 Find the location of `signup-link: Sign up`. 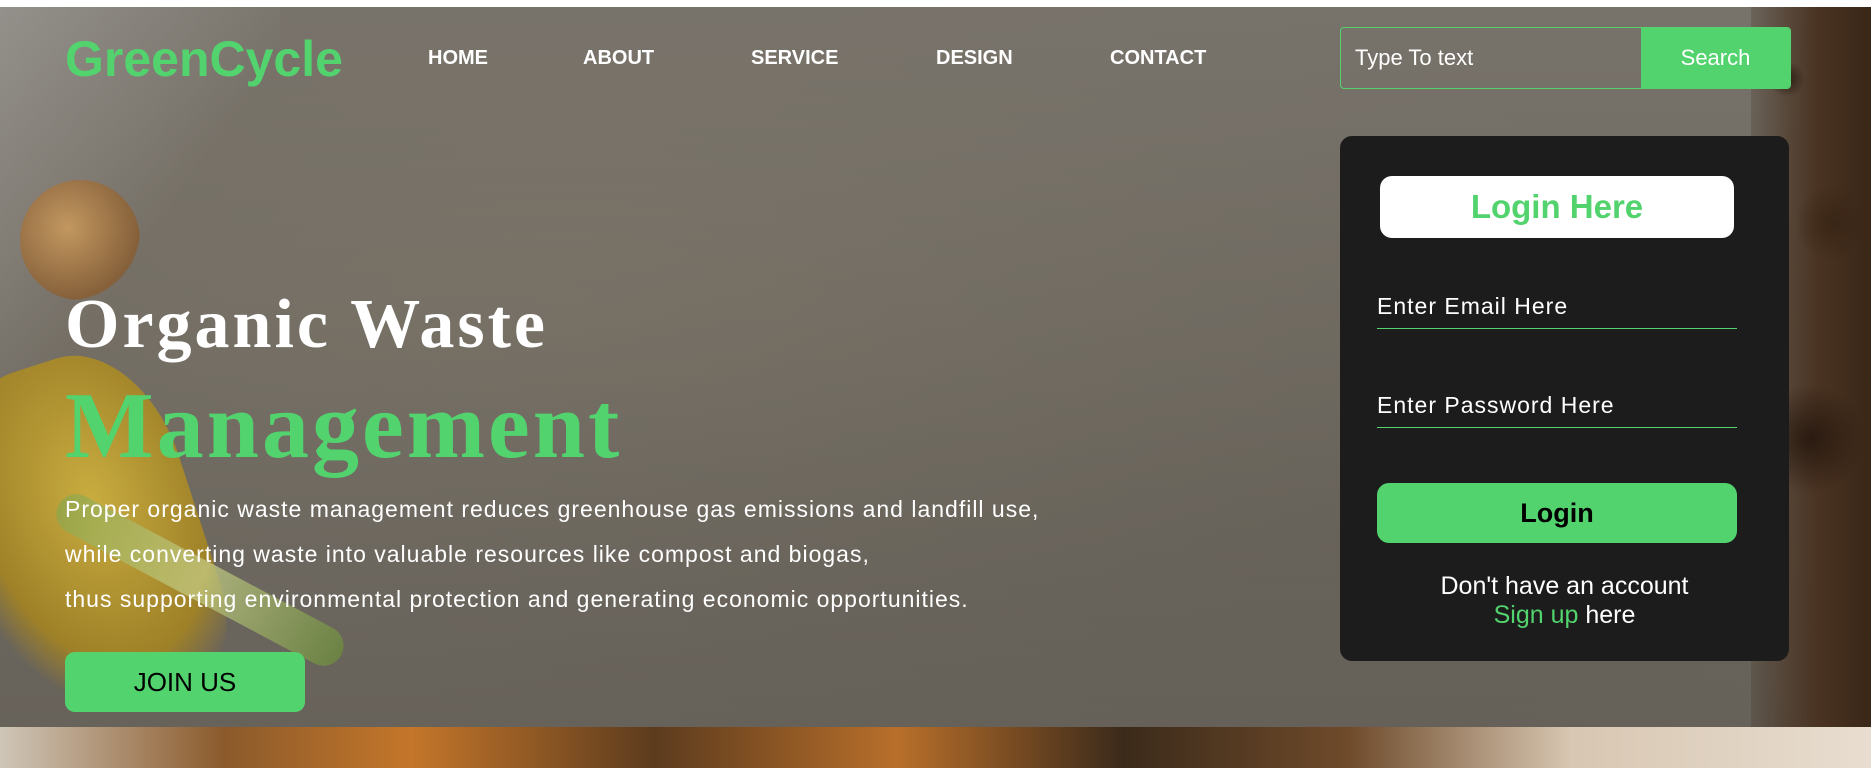

signup-link: Sign up is located at coordinates (1536, 615).